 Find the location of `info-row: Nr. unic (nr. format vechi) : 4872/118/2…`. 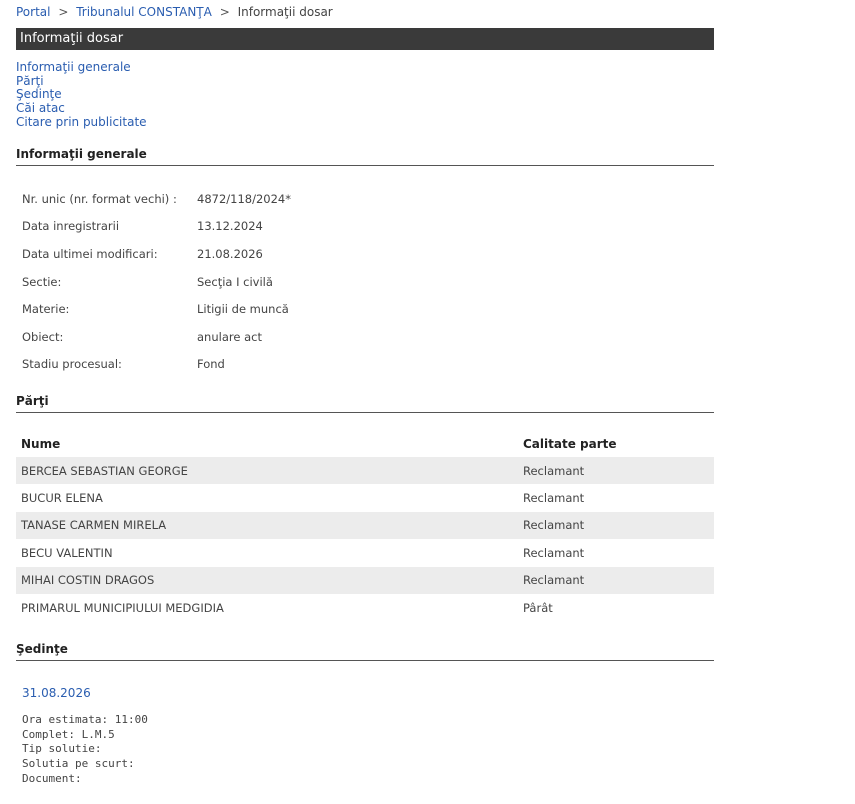

info-row: Nr. unic (nr. format vechi) : 4872/118/2… is located at coordinates (156, 199).